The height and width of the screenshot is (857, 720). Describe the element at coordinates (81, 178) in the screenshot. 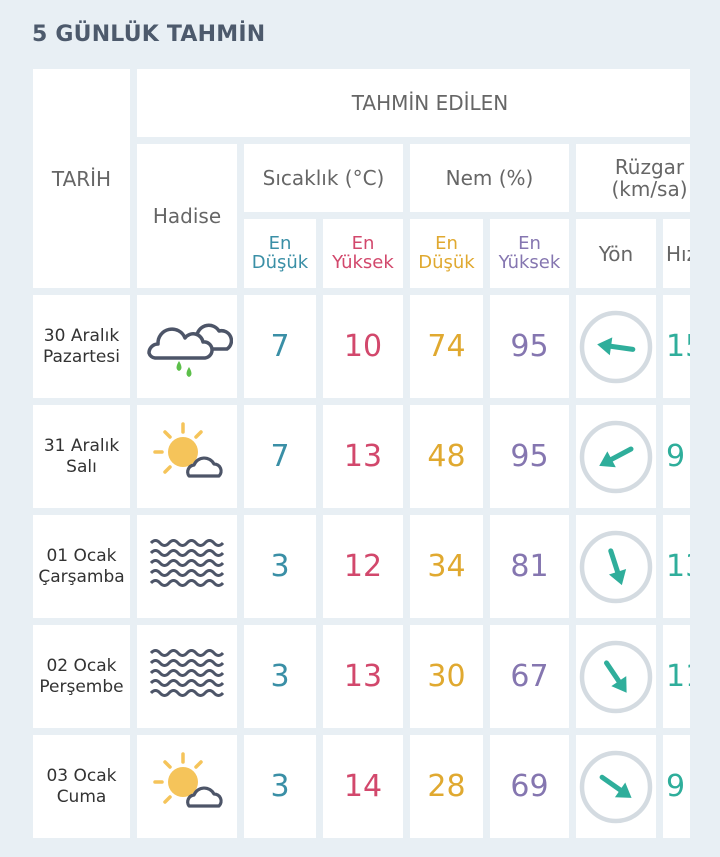

I see `header-tarih: TARİH` at that location.